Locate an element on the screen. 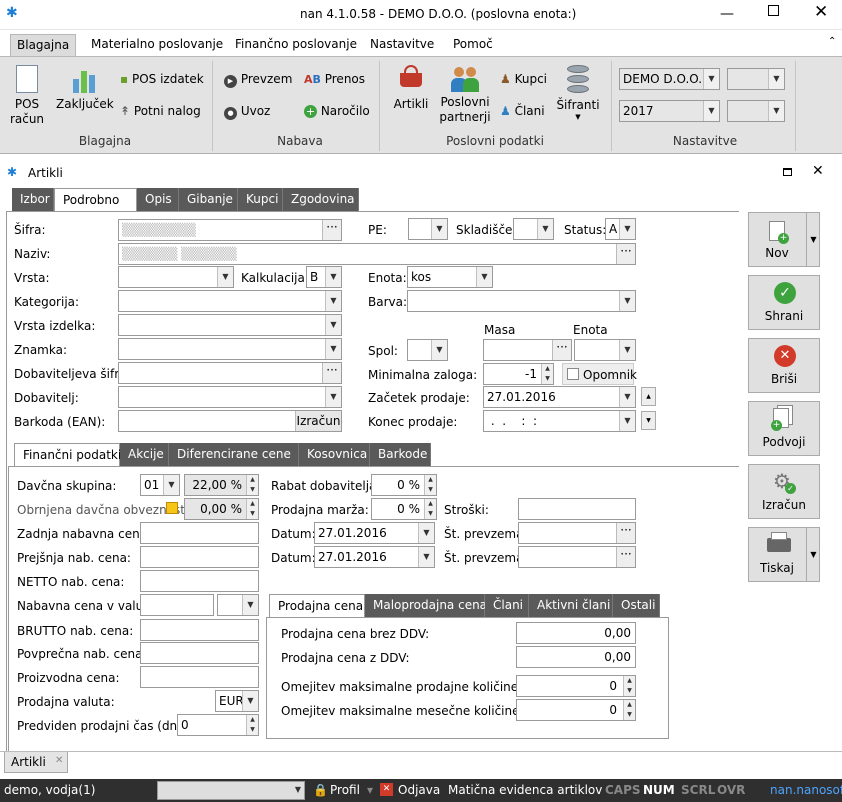 This screenshot has height=802, width=842. konec-prodaje-input: . . : : ▼ is located at coordinates (559, 421).